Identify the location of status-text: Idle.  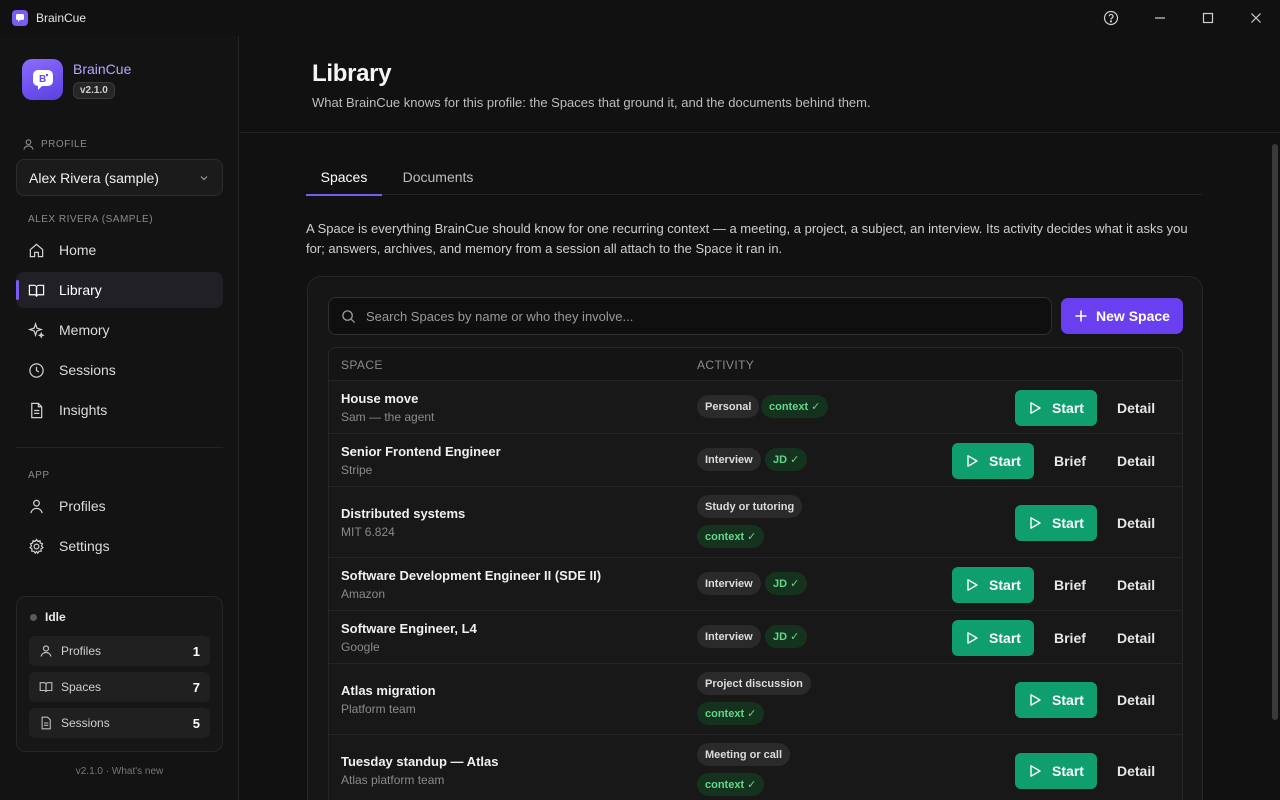
(55, 617).